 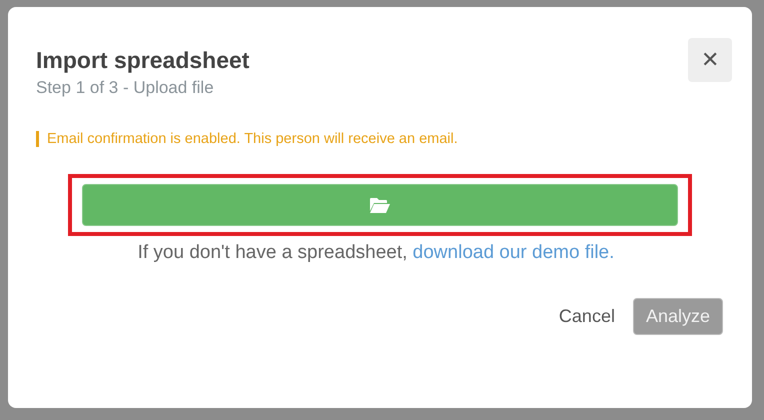 I want to click on notice-text: Email confirmation is enabled. This person will receive an email., so click(x=247, y=139).